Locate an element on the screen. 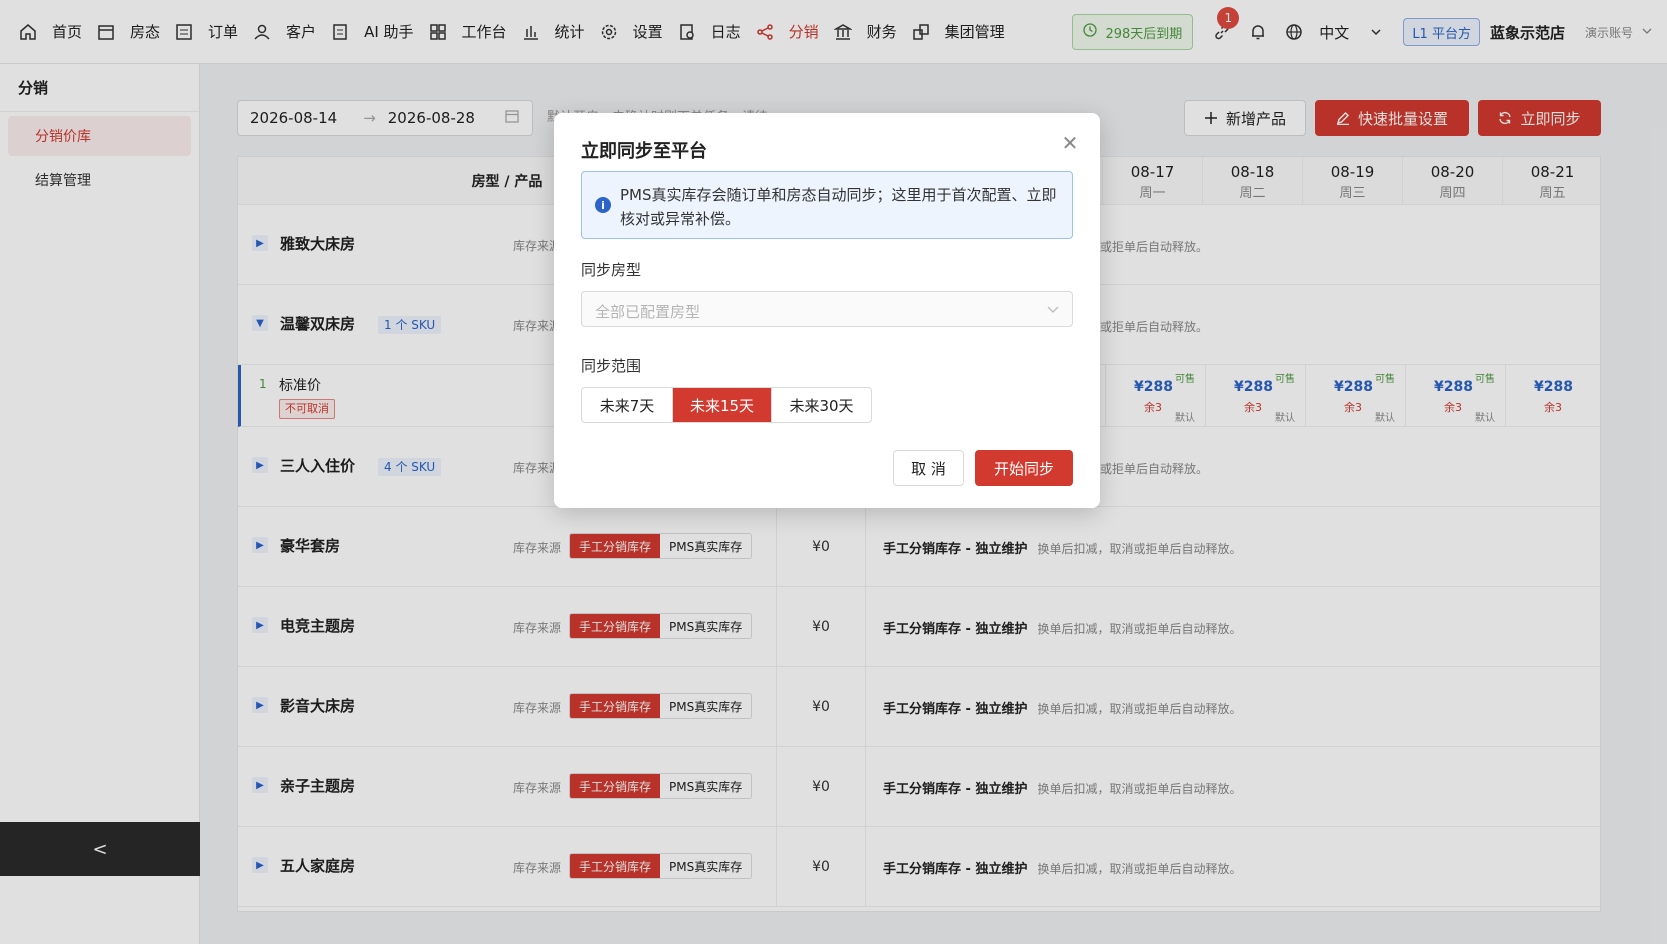 The height and width of the screenshot is (944, 1667). start-sync-button: 开始同步 is located at coordinates (1024, 468).